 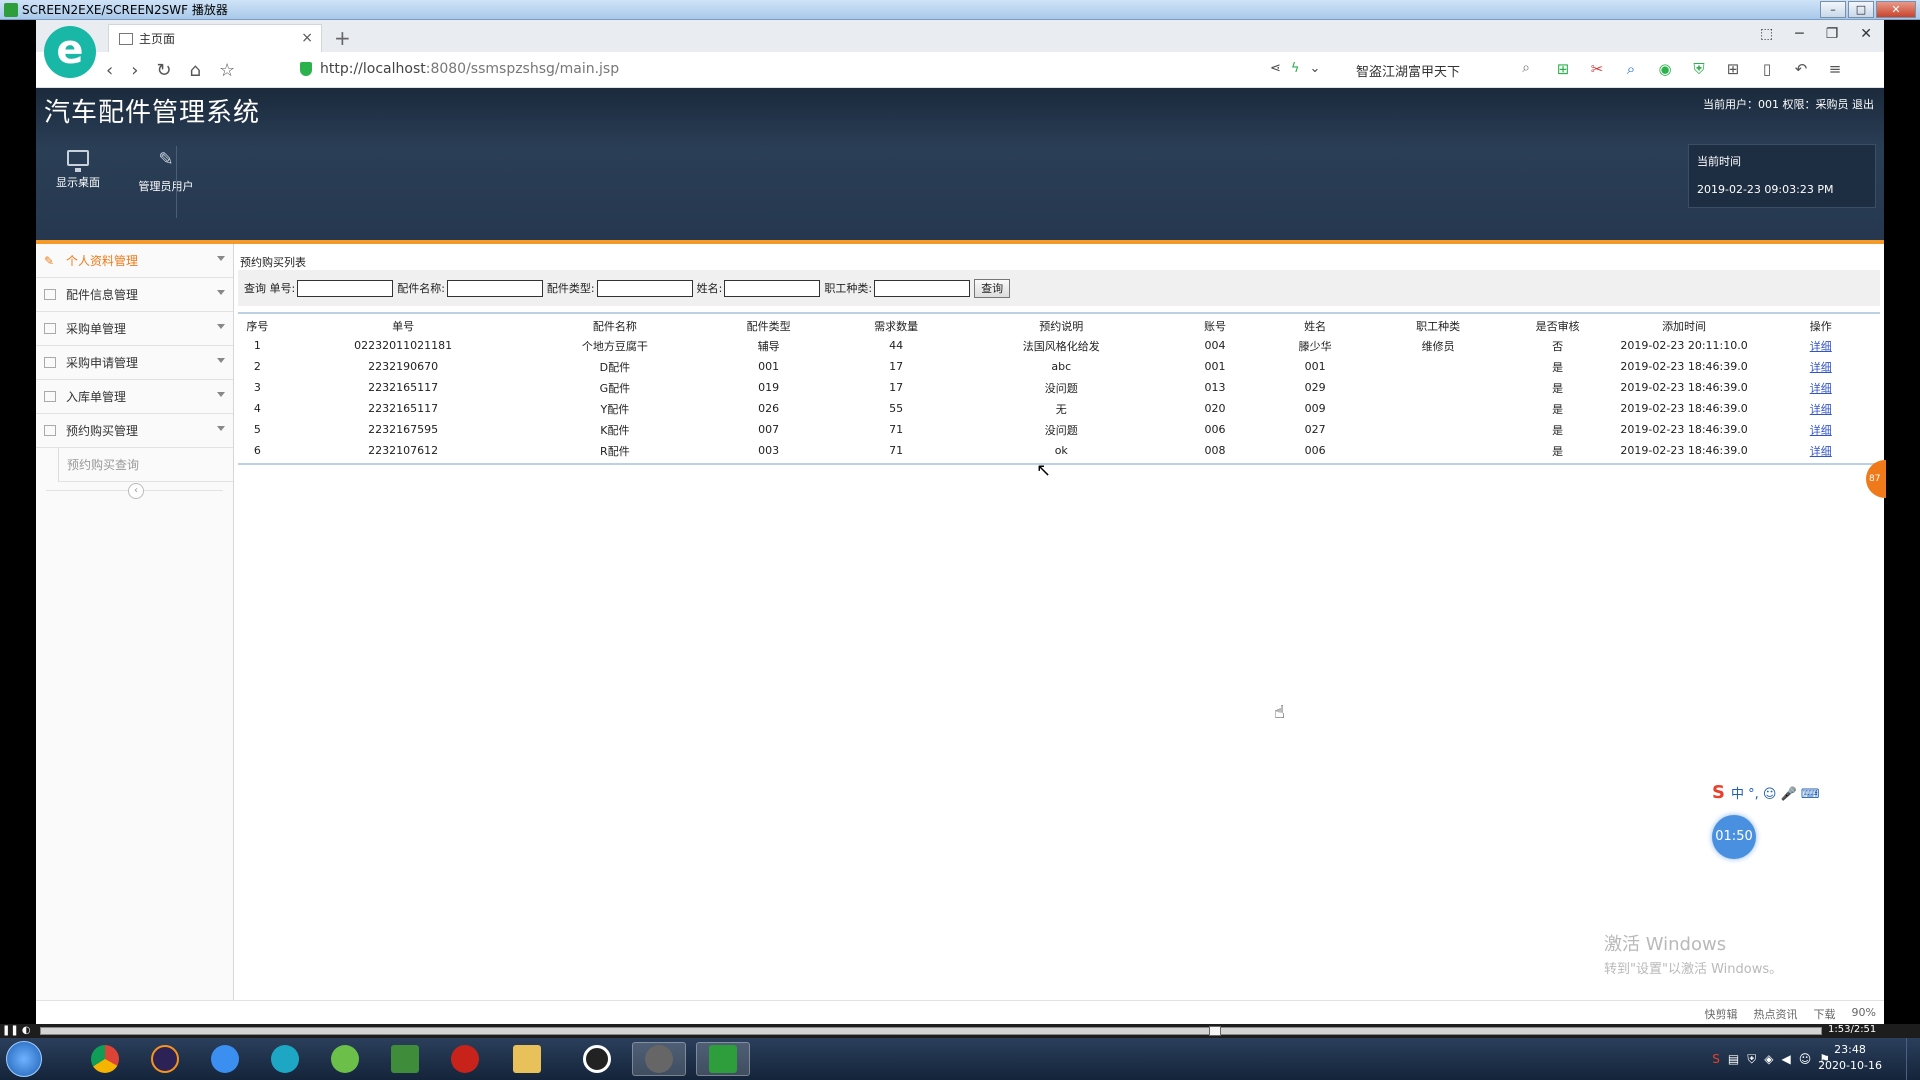 I want to click on minimize-button: –, so click(x=1833, y=9).